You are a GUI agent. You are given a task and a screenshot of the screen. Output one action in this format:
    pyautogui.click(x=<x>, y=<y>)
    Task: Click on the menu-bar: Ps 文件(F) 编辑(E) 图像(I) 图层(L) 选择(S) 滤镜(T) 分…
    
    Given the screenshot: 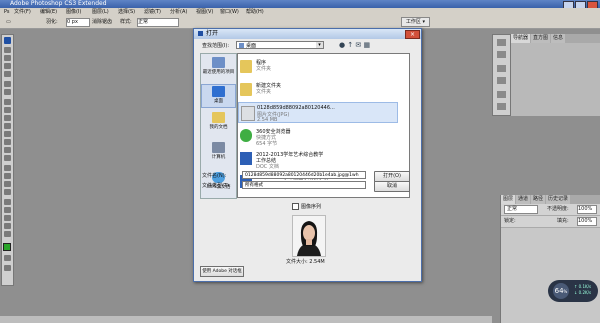 What is the action you would take?
    pyautogui.click(x=300, y=12)
    